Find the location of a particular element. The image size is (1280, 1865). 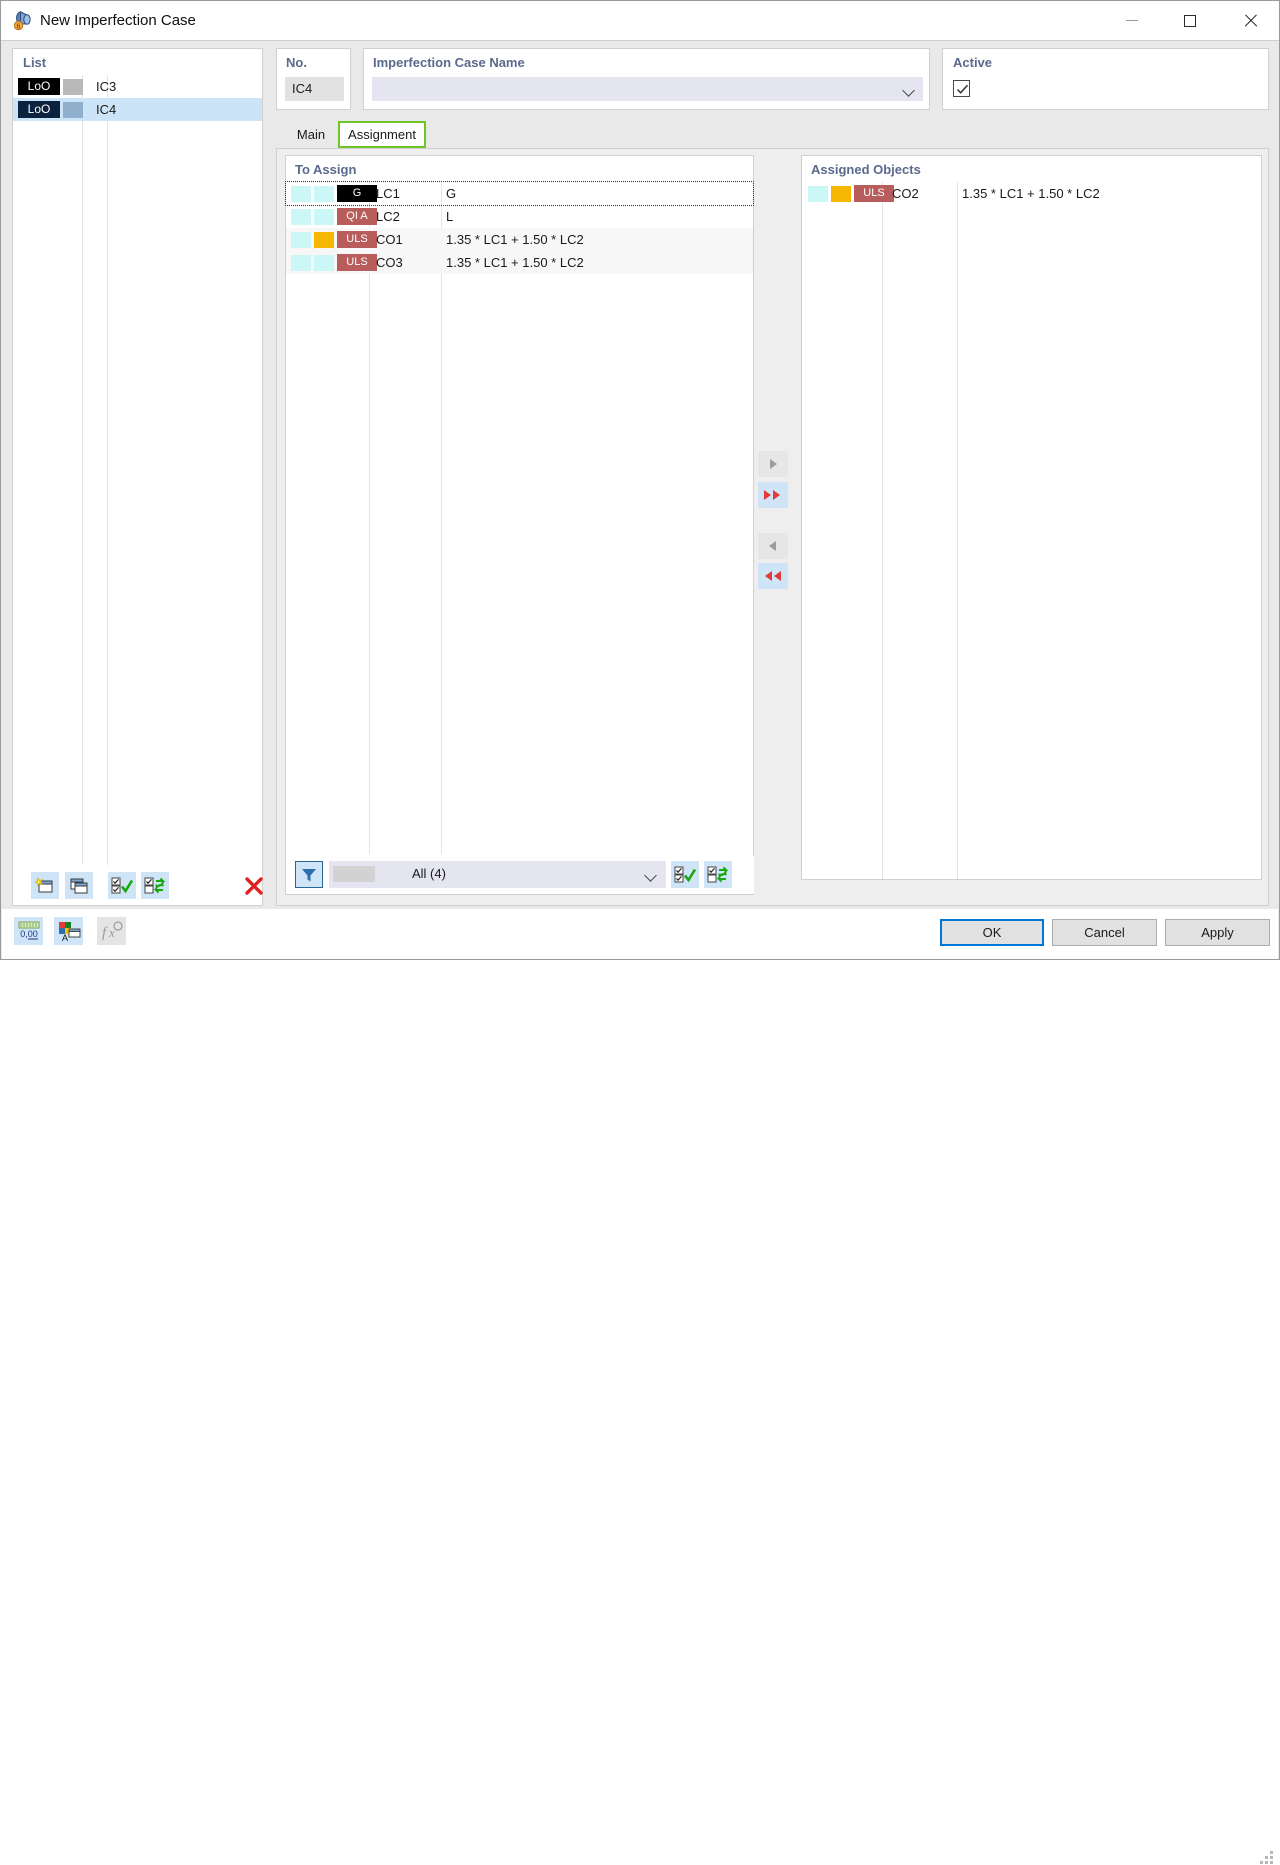

resize-grip is located at coordinates (1267, 1858).